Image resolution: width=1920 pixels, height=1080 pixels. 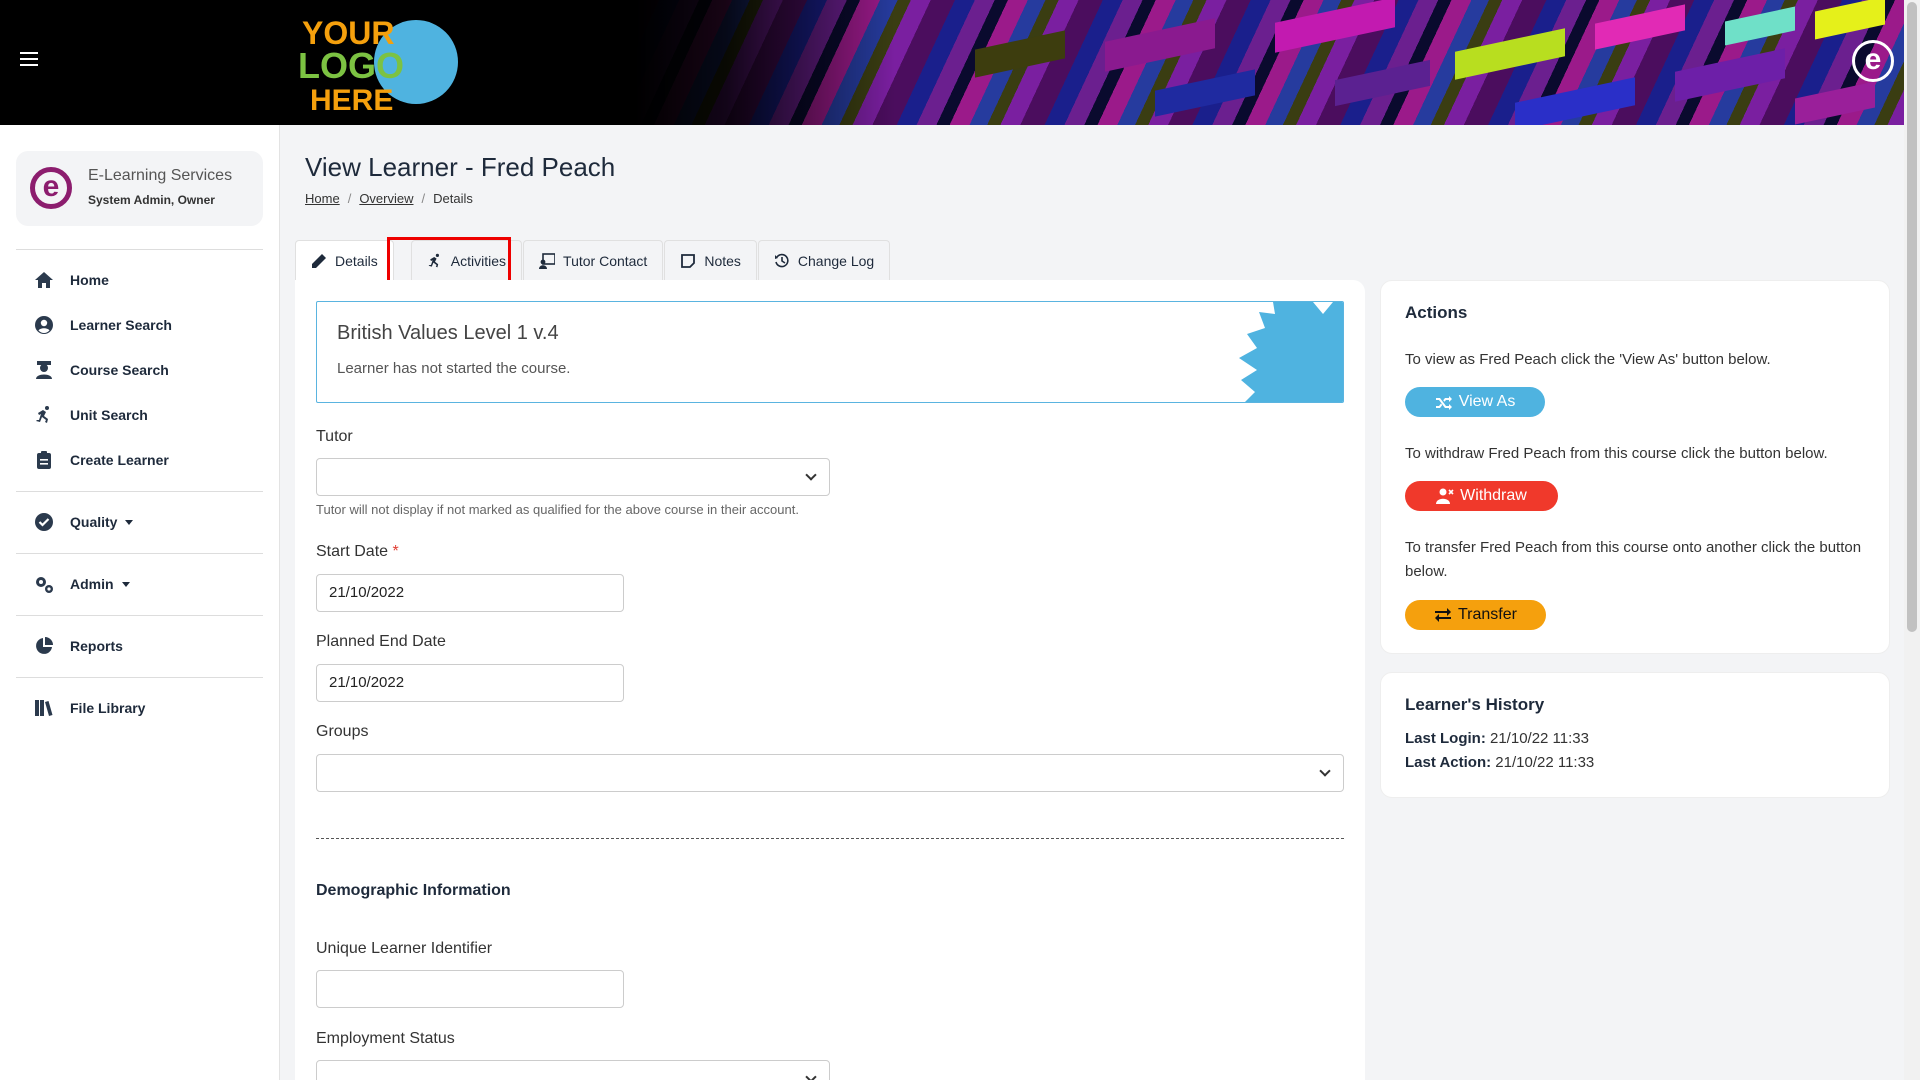 I want to click on note-icon, so click(x=688, y=260).